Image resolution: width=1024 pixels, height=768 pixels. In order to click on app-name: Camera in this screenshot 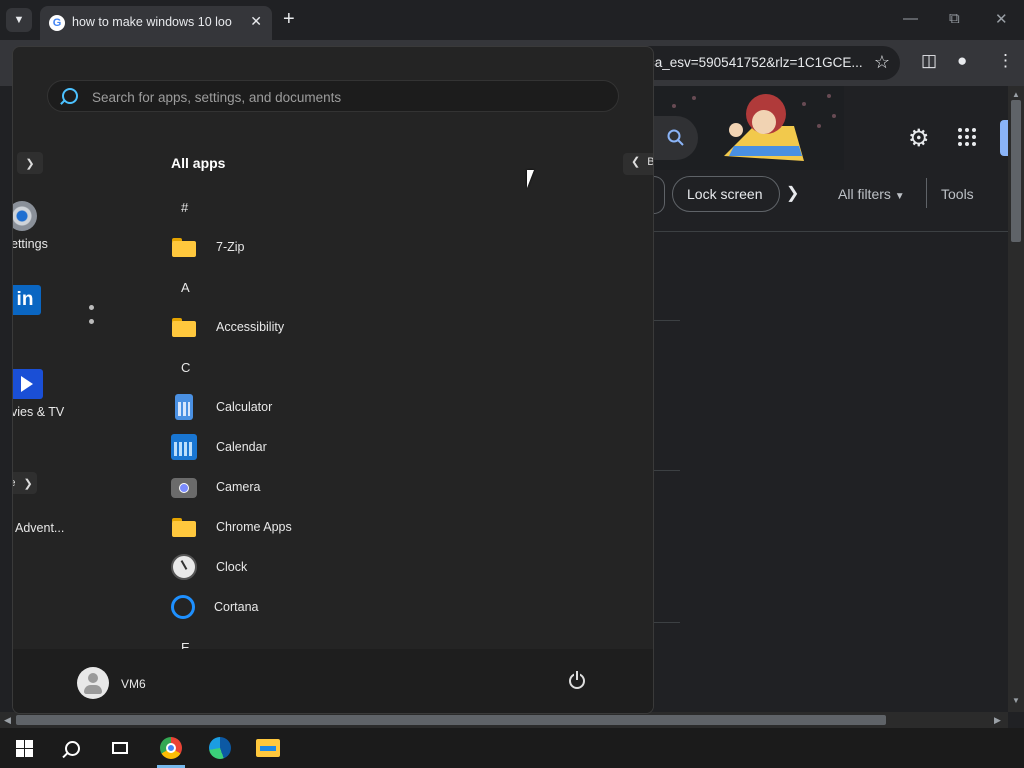, I will do `click(238, 487)`.